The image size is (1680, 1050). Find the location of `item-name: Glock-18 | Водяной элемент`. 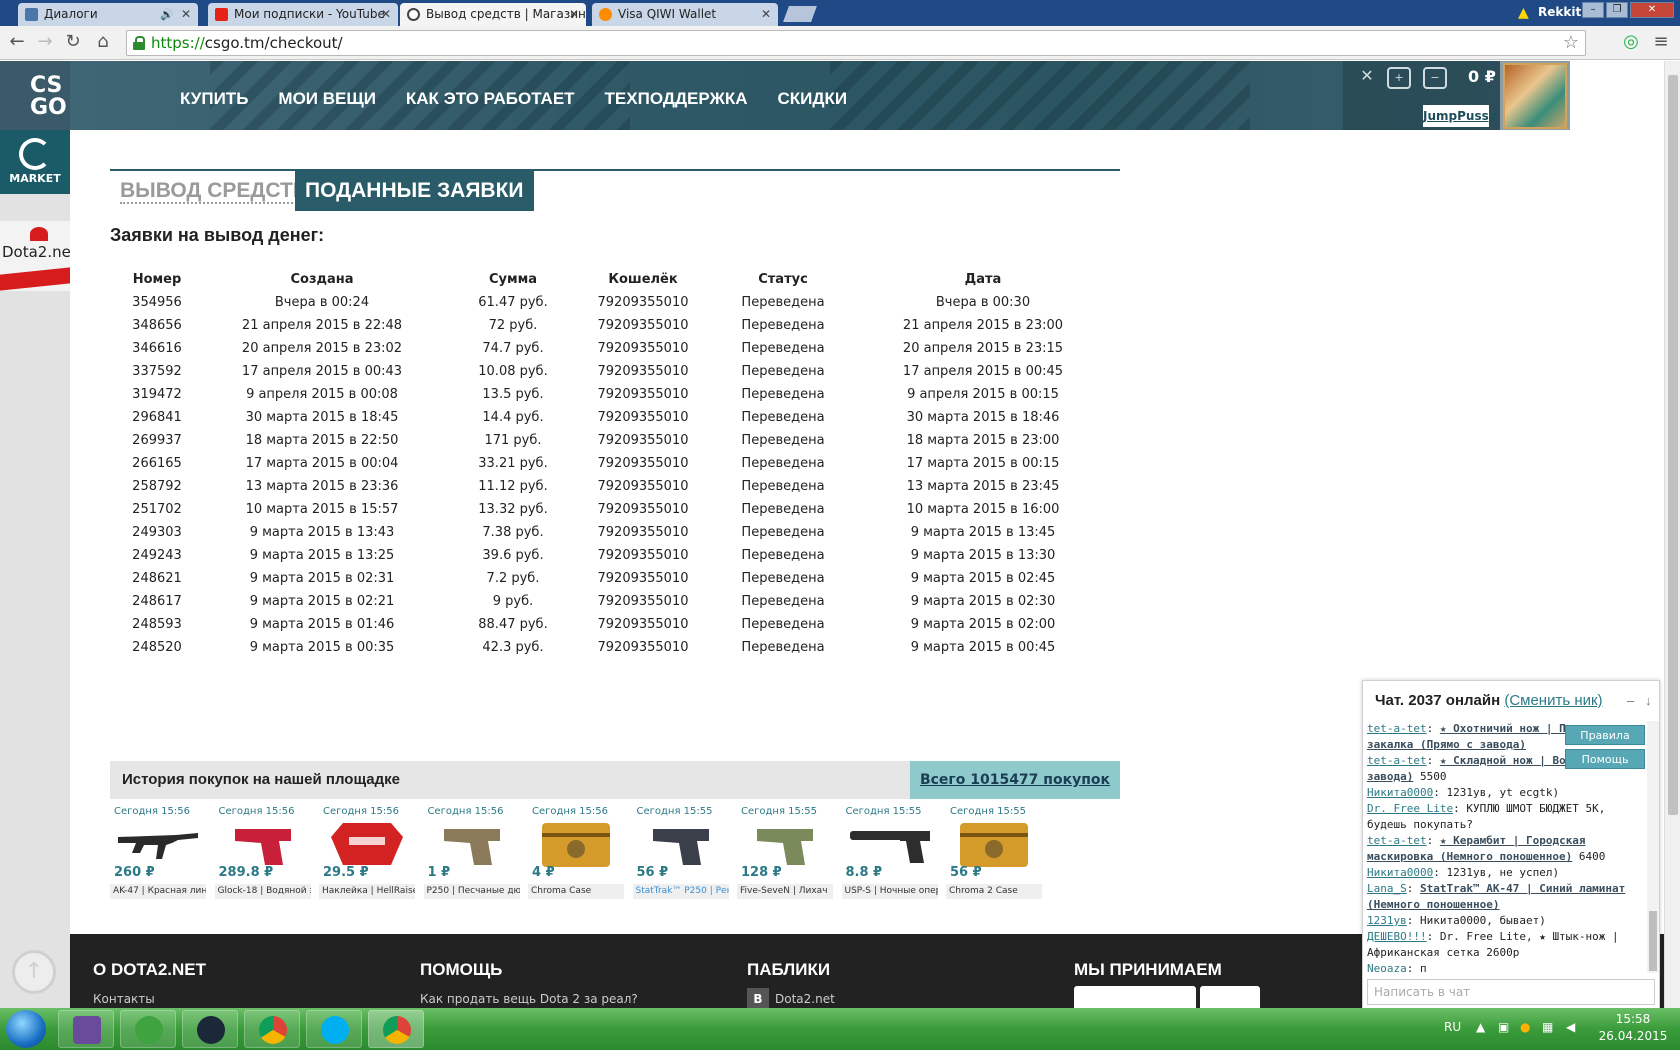

item-name: Glock-18 | Водяной элемент is located at coordinates (262, 891).